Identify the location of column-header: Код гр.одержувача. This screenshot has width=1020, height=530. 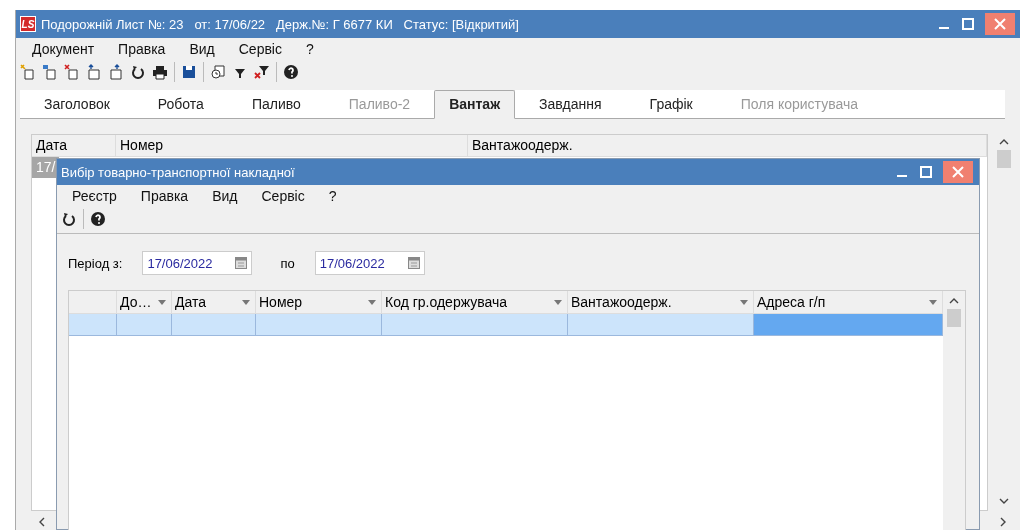
(446, 302).